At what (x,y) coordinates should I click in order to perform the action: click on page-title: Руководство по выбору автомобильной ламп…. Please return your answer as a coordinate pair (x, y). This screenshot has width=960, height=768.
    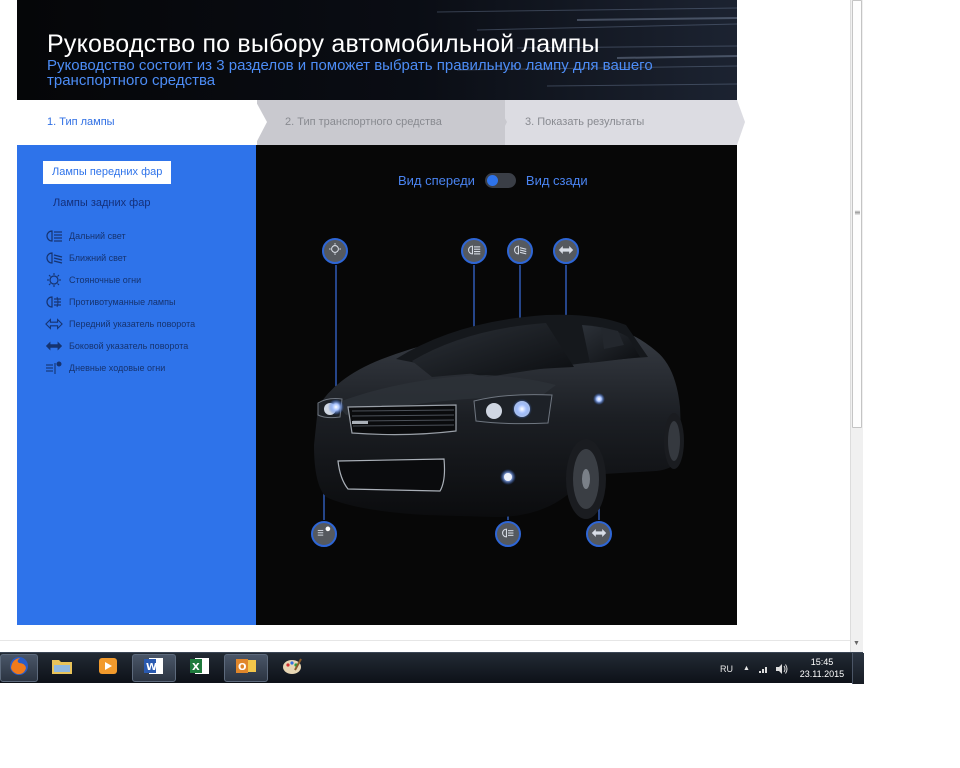
    Looking at the image, I should click on (323, 44).